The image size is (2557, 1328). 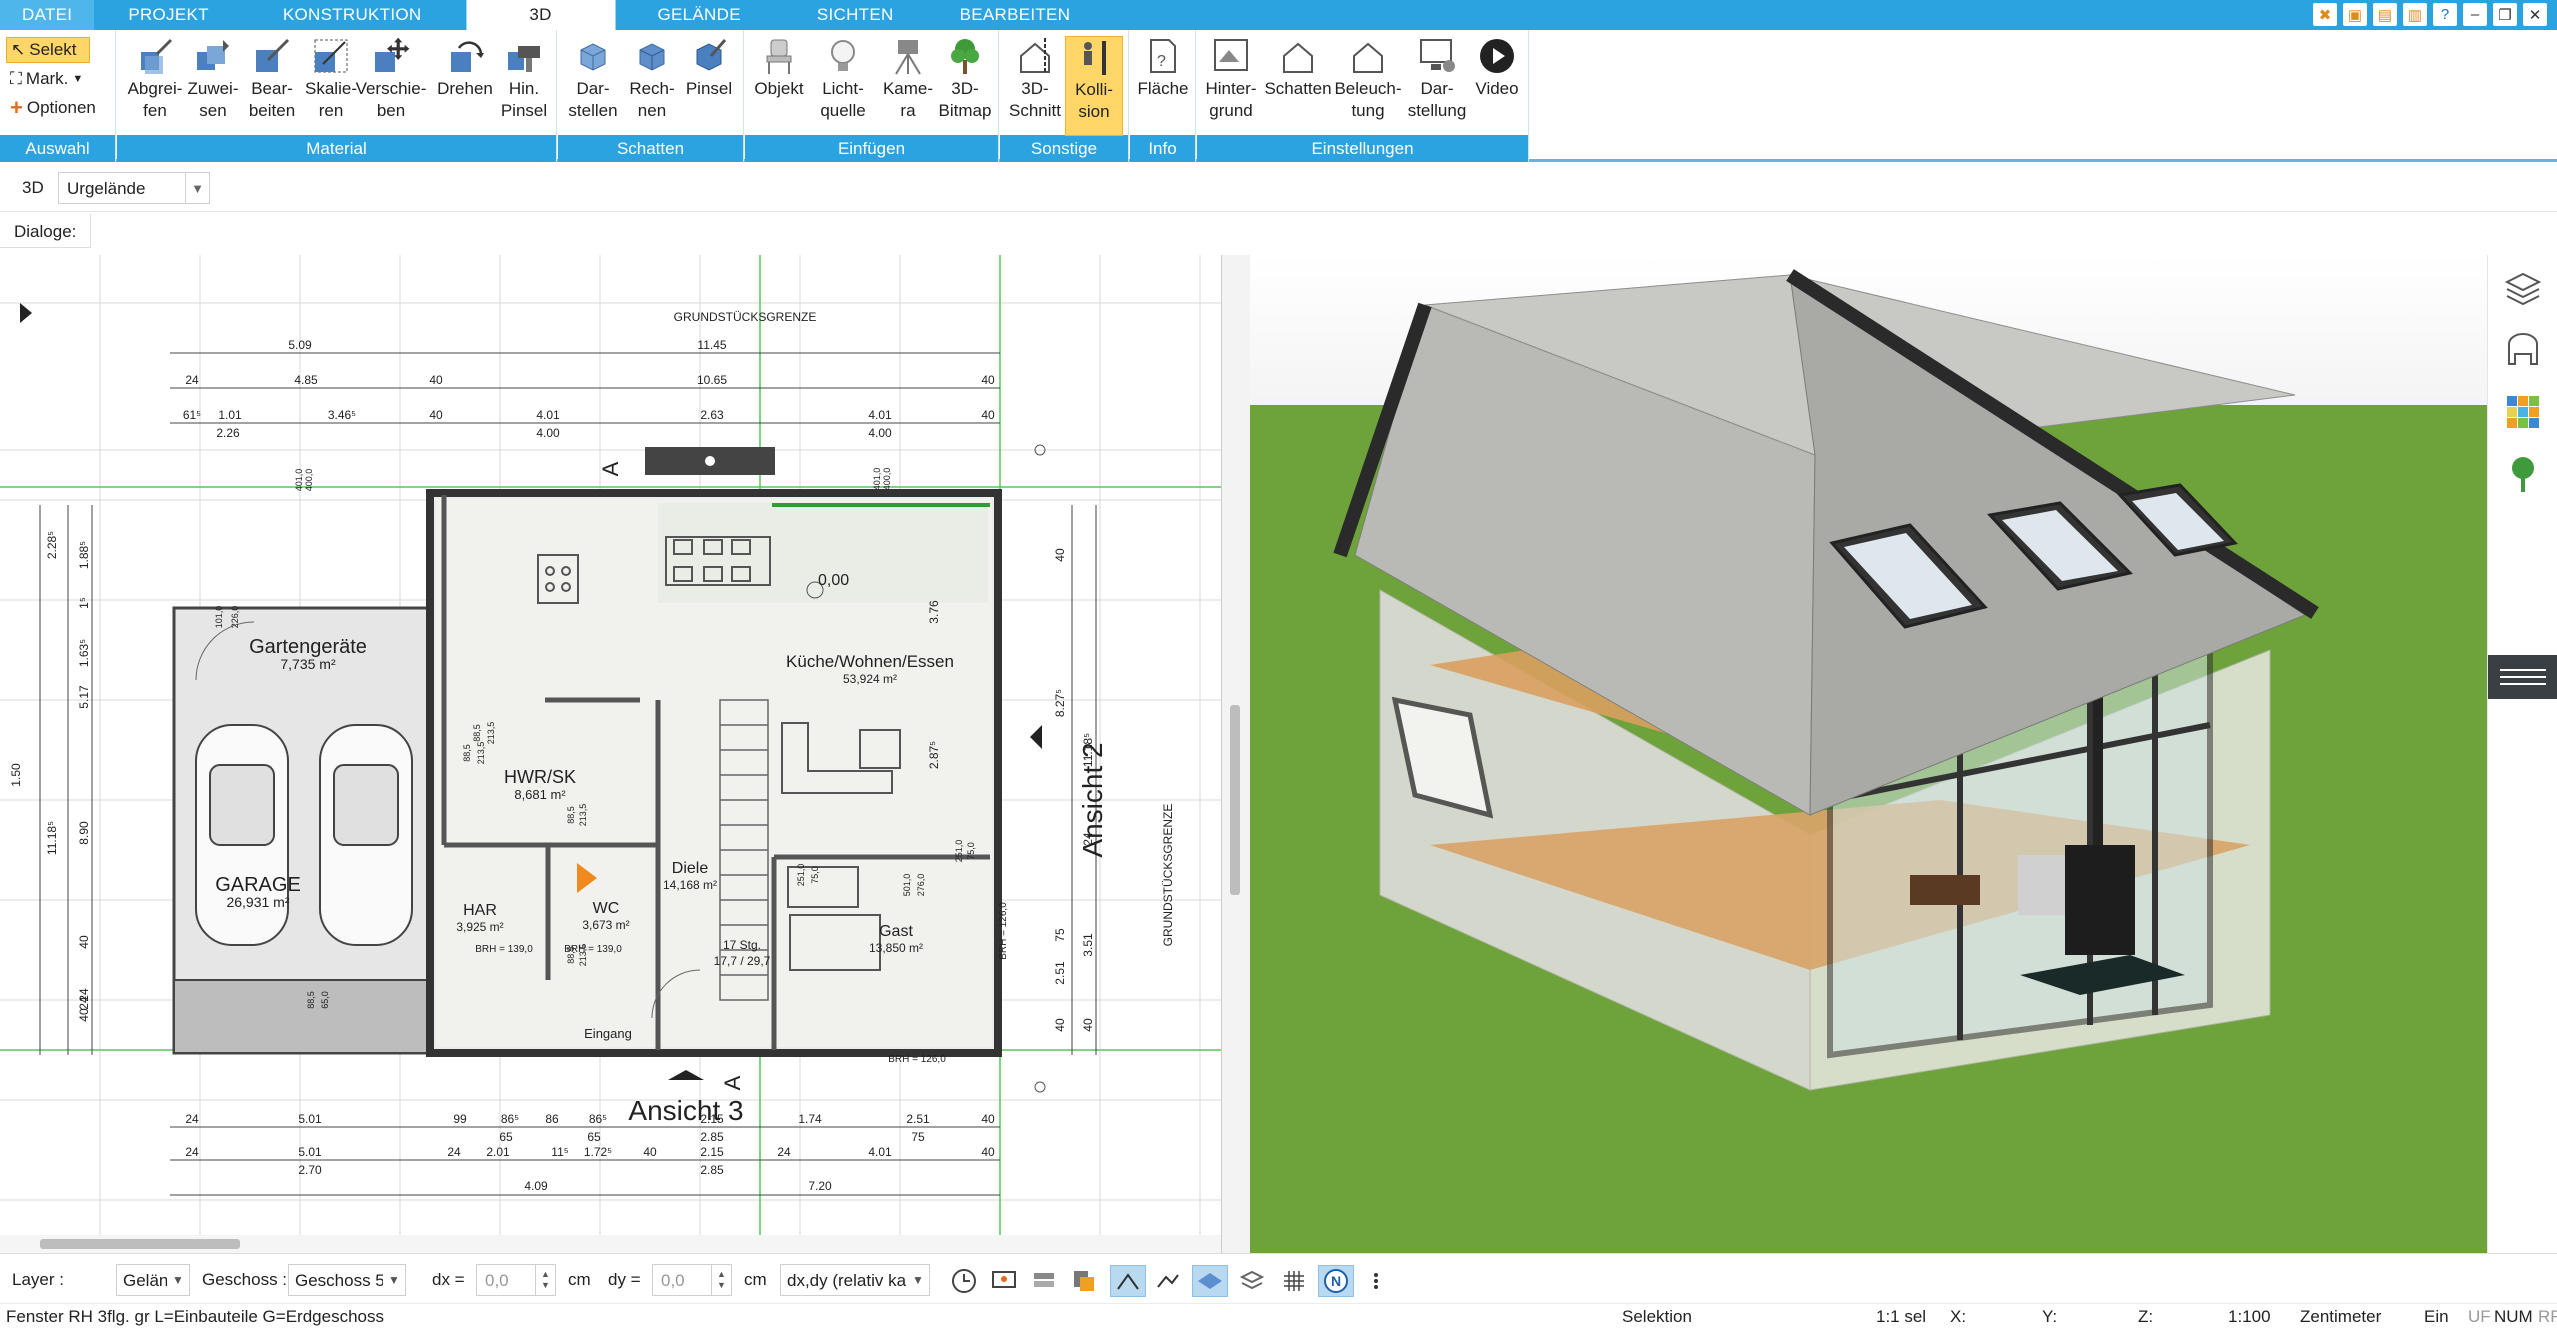 What do you see at coordinates (331, 56) in the screenshot?
I see `scale-icon` at bounding box center [331, 56].